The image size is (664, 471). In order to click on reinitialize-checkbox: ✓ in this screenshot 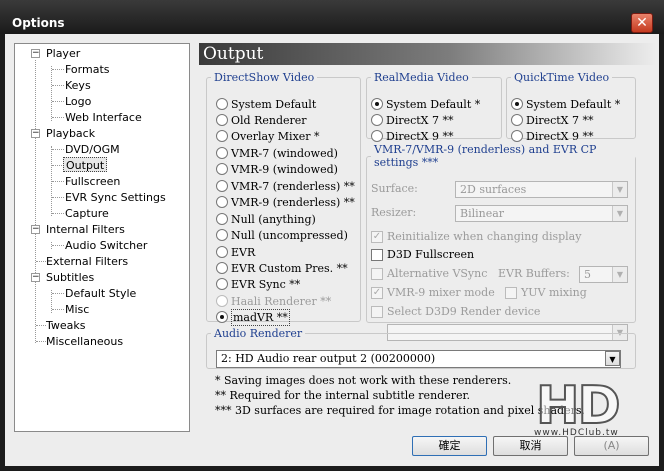, I will do `click(377, 237)`.